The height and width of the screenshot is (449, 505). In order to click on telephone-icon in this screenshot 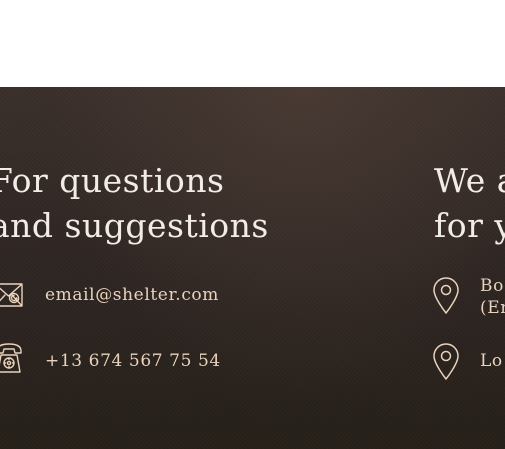, I will do `click(12, 359)`.